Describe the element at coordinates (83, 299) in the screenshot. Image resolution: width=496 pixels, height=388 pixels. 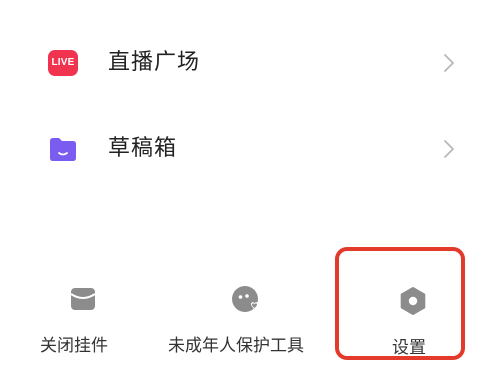
I see `widget-icon` at that location.